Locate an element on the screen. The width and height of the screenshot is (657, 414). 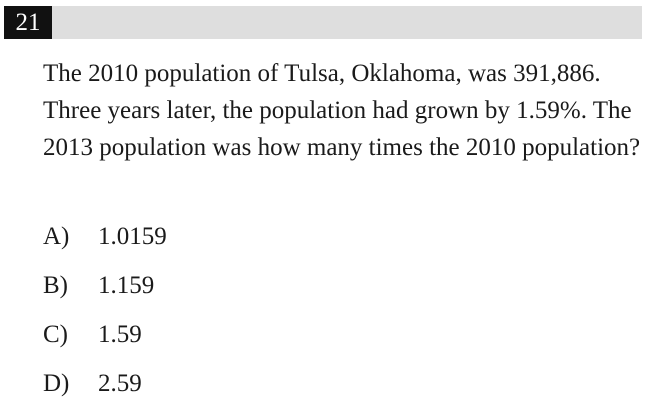
choice-a-text: 1.0159 is located at coordinates (132, 236).